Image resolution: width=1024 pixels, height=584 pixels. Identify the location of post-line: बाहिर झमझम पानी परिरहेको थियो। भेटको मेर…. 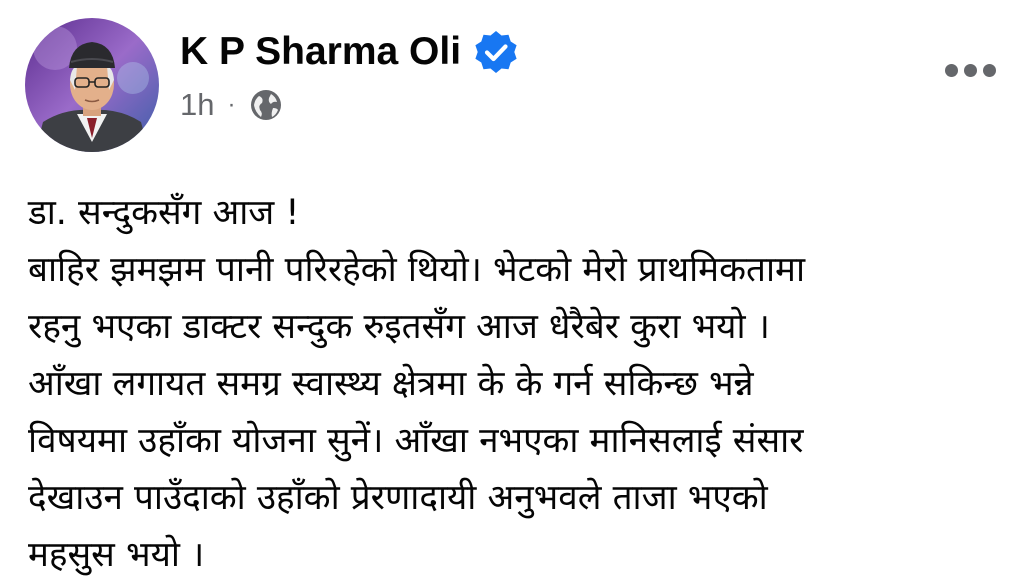
(417, 270).